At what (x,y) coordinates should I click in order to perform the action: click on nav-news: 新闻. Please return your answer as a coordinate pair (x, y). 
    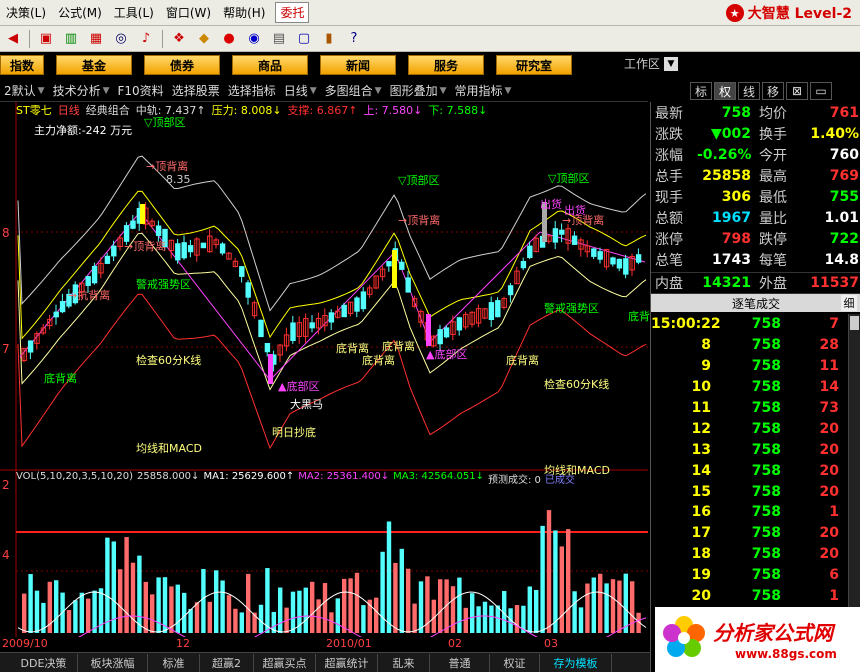
    Looking at the image, I should click on (358, 65).